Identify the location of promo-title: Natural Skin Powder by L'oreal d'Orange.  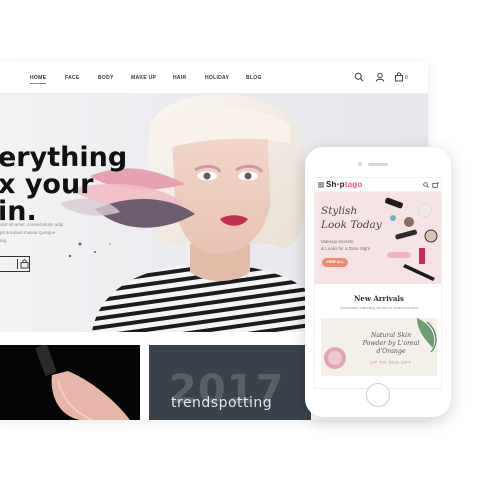
(391, 344).